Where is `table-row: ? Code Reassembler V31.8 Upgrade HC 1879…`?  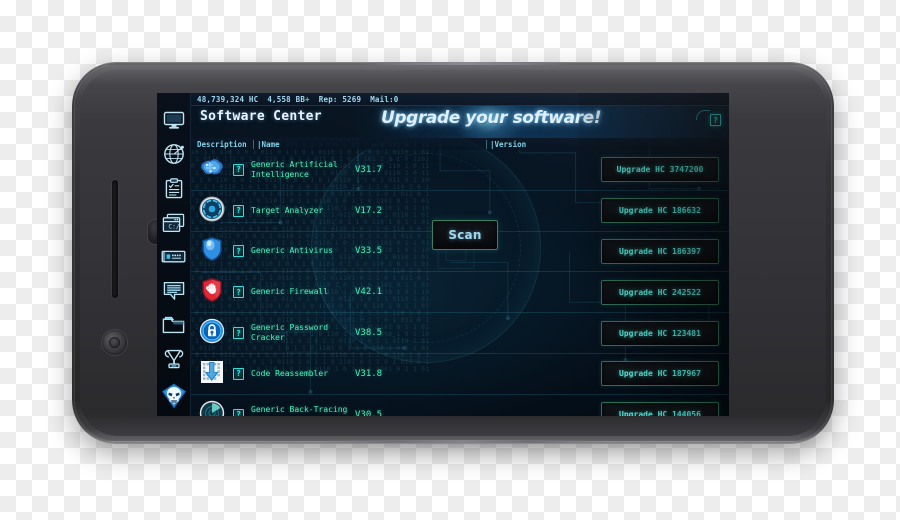 table-row: ? Code Reassembler V31.8 Upgrade HC 1879… is located at coordinates (460, 374).